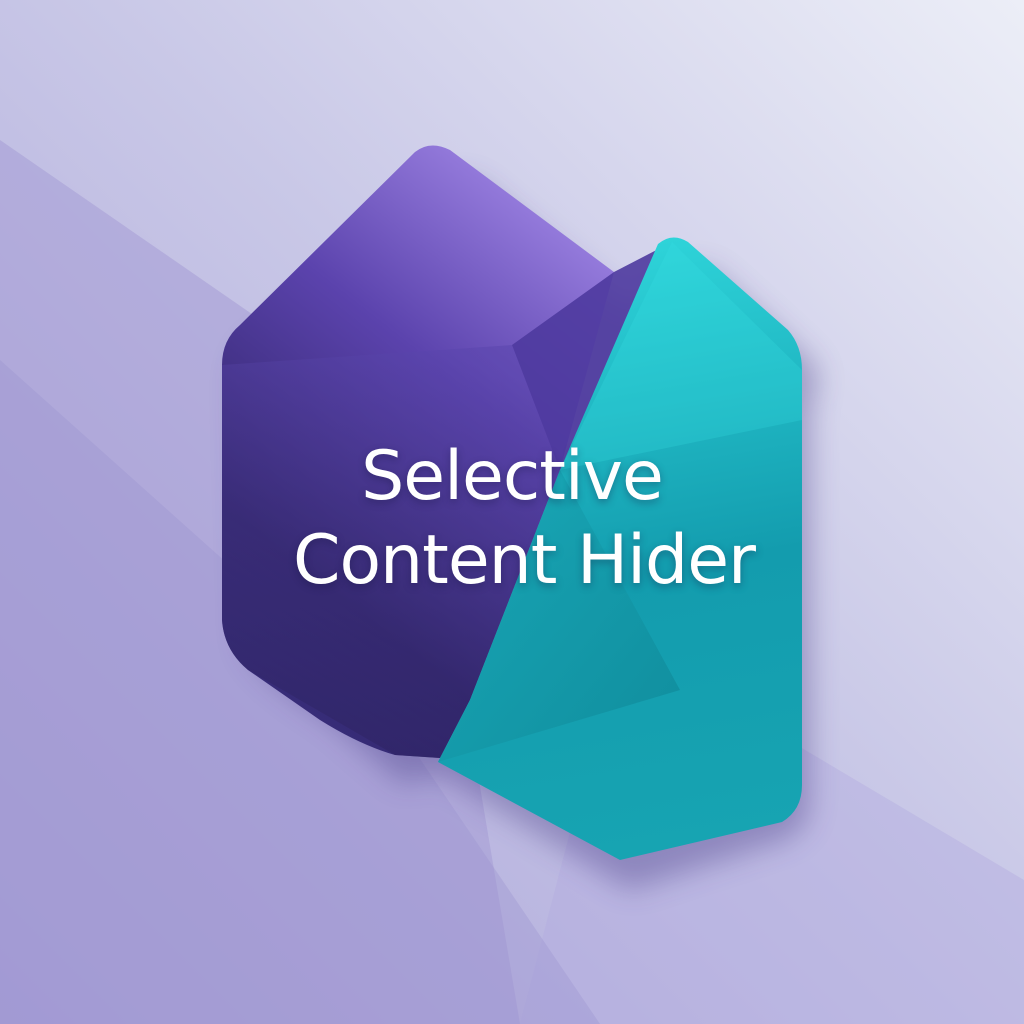 This screenshot has width=1024, height=1024. I want to click on logo-title-line-2: Content Hider, so click(524, 560).